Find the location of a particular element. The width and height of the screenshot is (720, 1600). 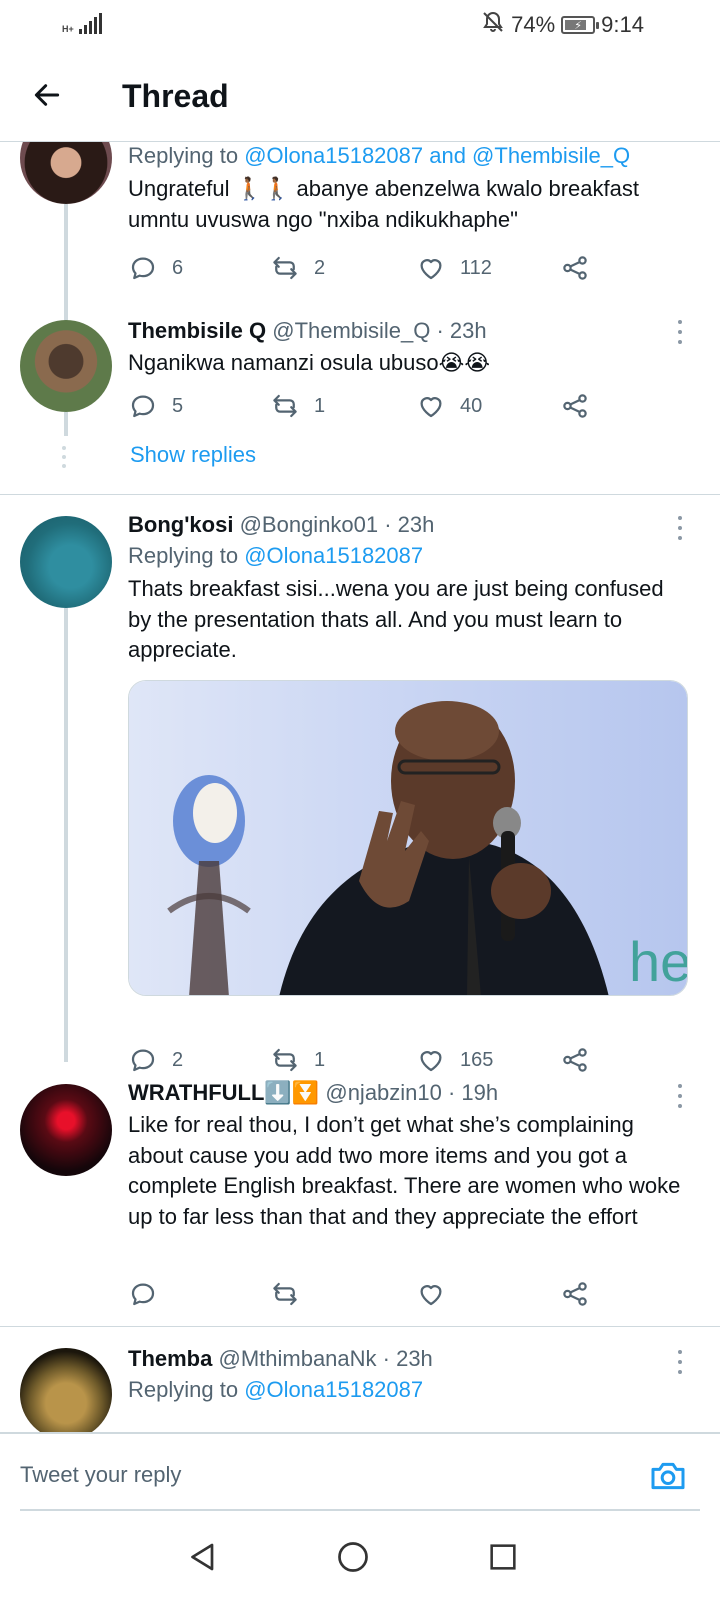

nav-back-button is located at coordinates (203, 1557).